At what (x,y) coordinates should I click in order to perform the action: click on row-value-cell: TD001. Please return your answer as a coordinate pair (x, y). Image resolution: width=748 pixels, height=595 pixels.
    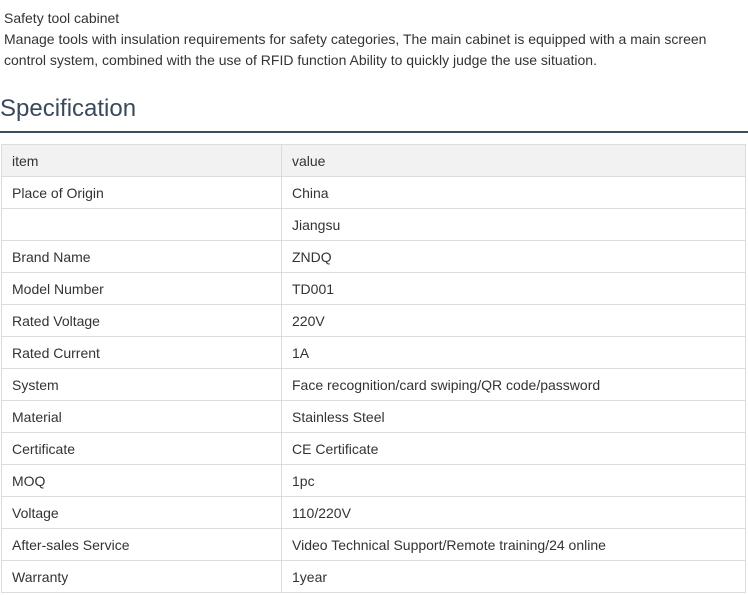
    Looking at the image, I should click on (513, 288).